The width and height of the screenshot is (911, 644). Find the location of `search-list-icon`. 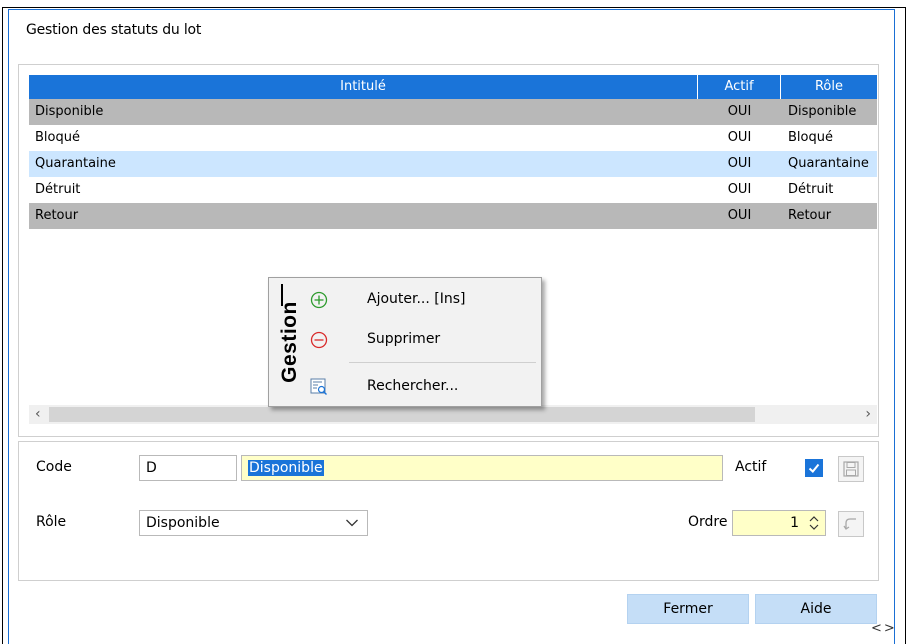

search-list-icon is located at coordinates (318, 386).